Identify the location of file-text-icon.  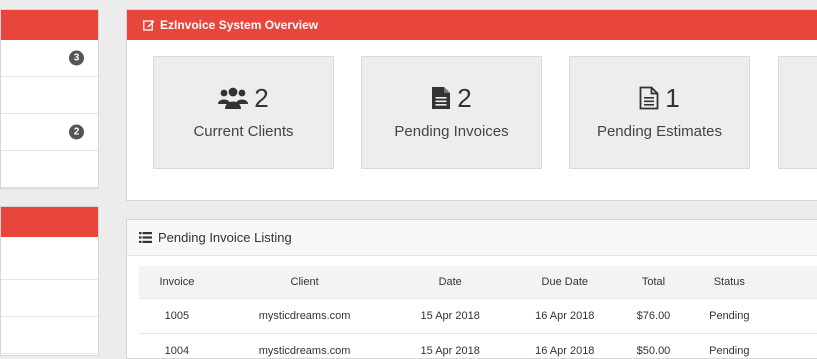
(441, 98).